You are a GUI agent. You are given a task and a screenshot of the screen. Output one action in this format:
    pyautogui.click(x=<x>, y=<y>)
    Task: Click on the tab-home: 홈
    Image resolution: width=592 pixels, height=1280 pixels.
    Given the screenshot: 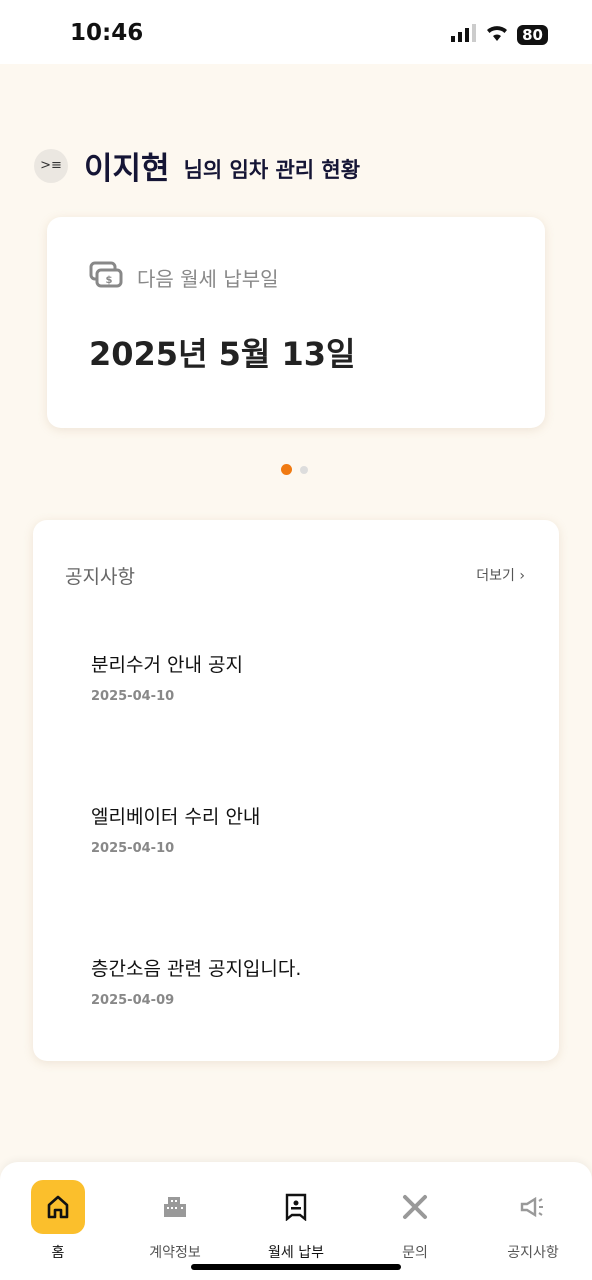 What is the action you would take?
    pyautogui.click(x=58, y=1221)
    